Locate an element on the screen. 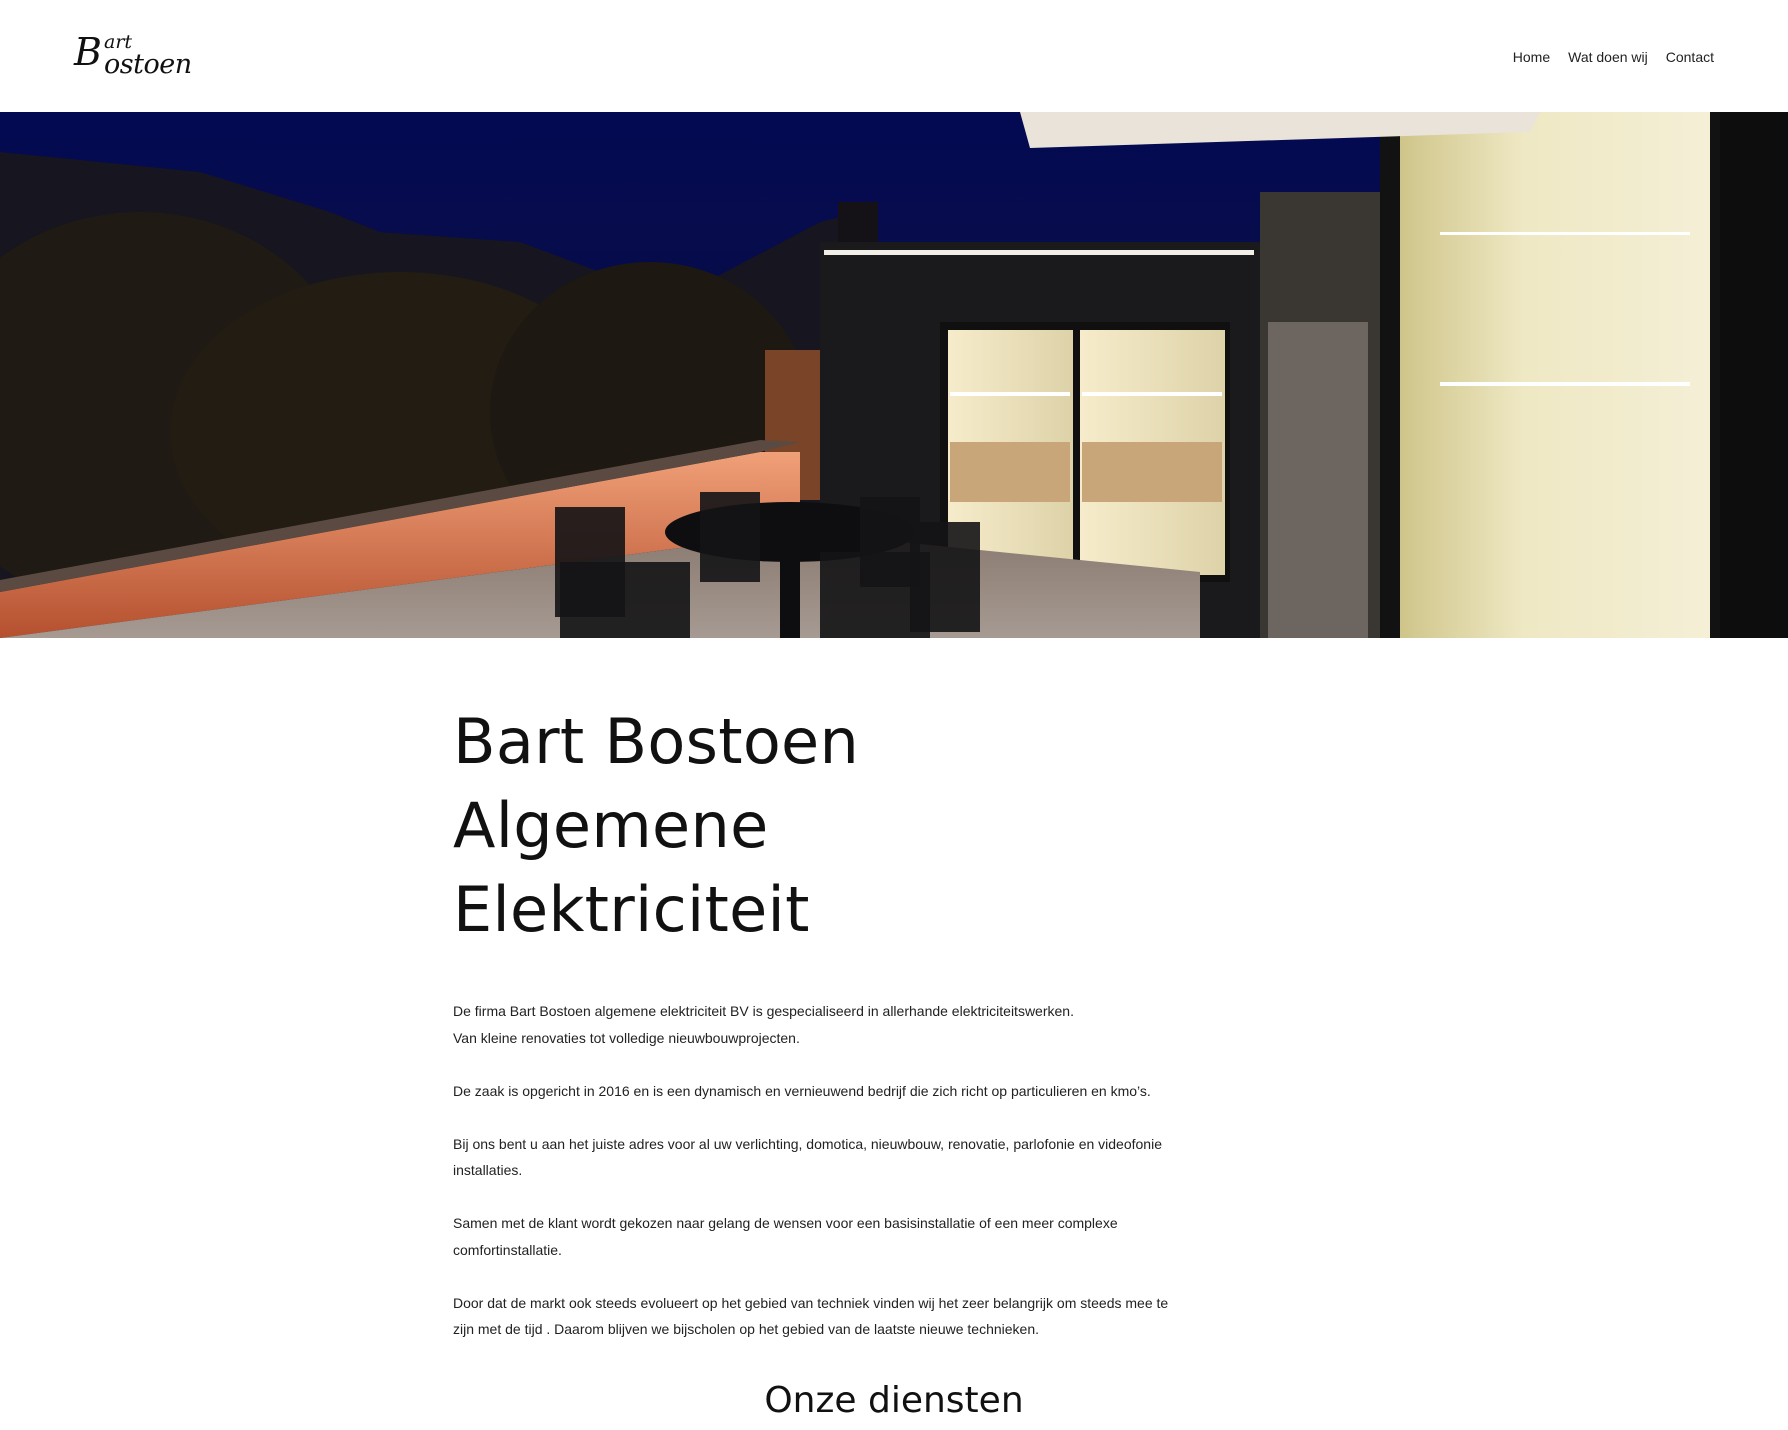 The image size is (1788, 1430). main-nav: Home Wat doen wij Contact is located at coordinates (1613, 57).